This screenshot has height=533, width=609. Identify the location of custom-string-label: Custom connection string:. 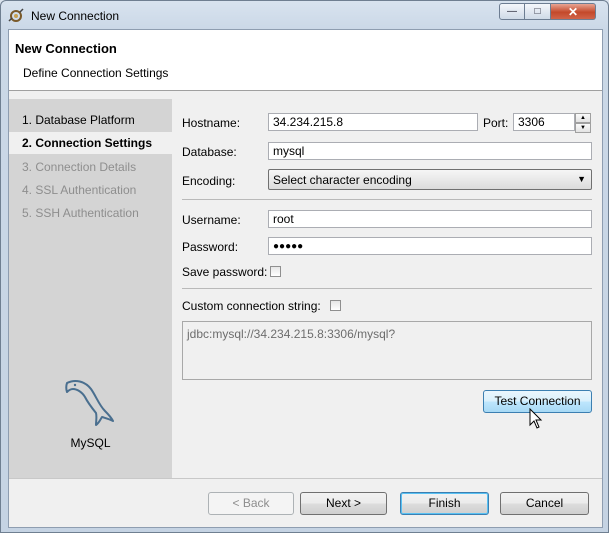
(251, 306).